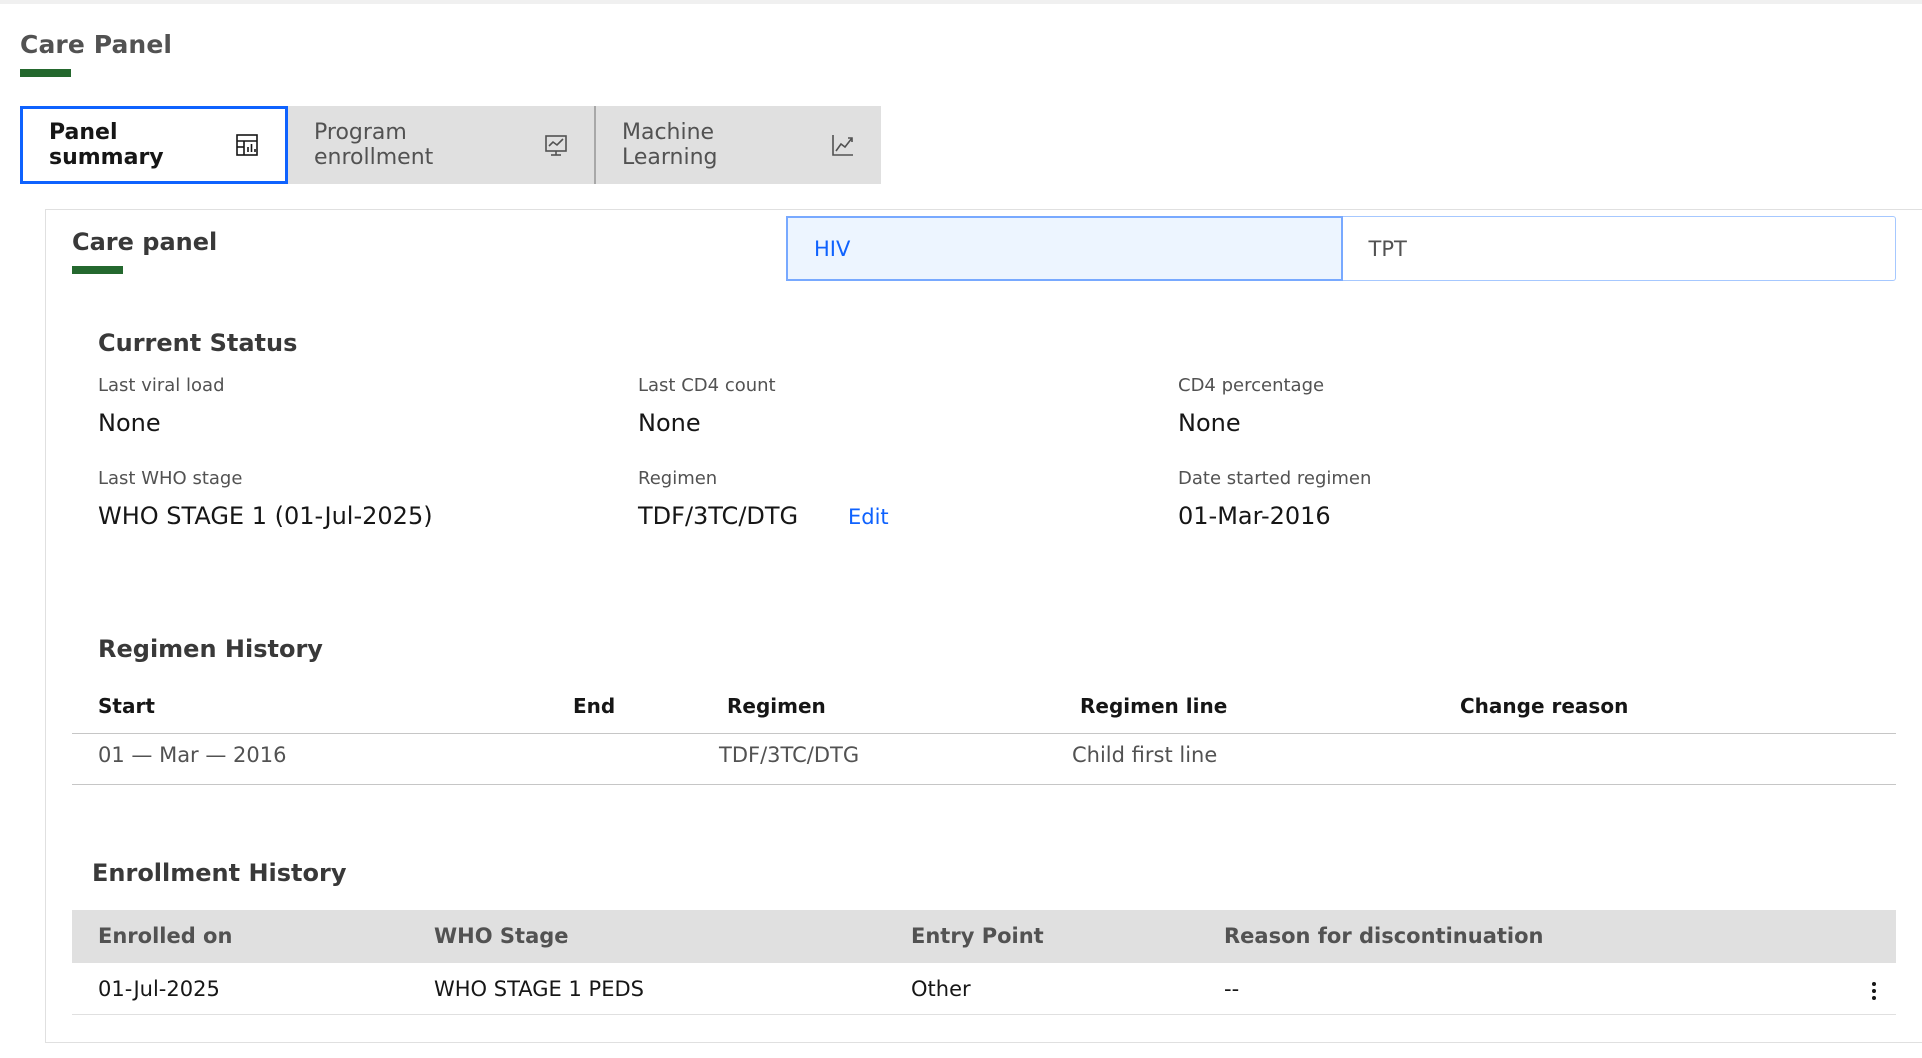 This screenshot has height=1058, width=1922. Describe the element at coordinates (129, 423) in the screenshot. I see `last-viral-load-value: None` at that location.